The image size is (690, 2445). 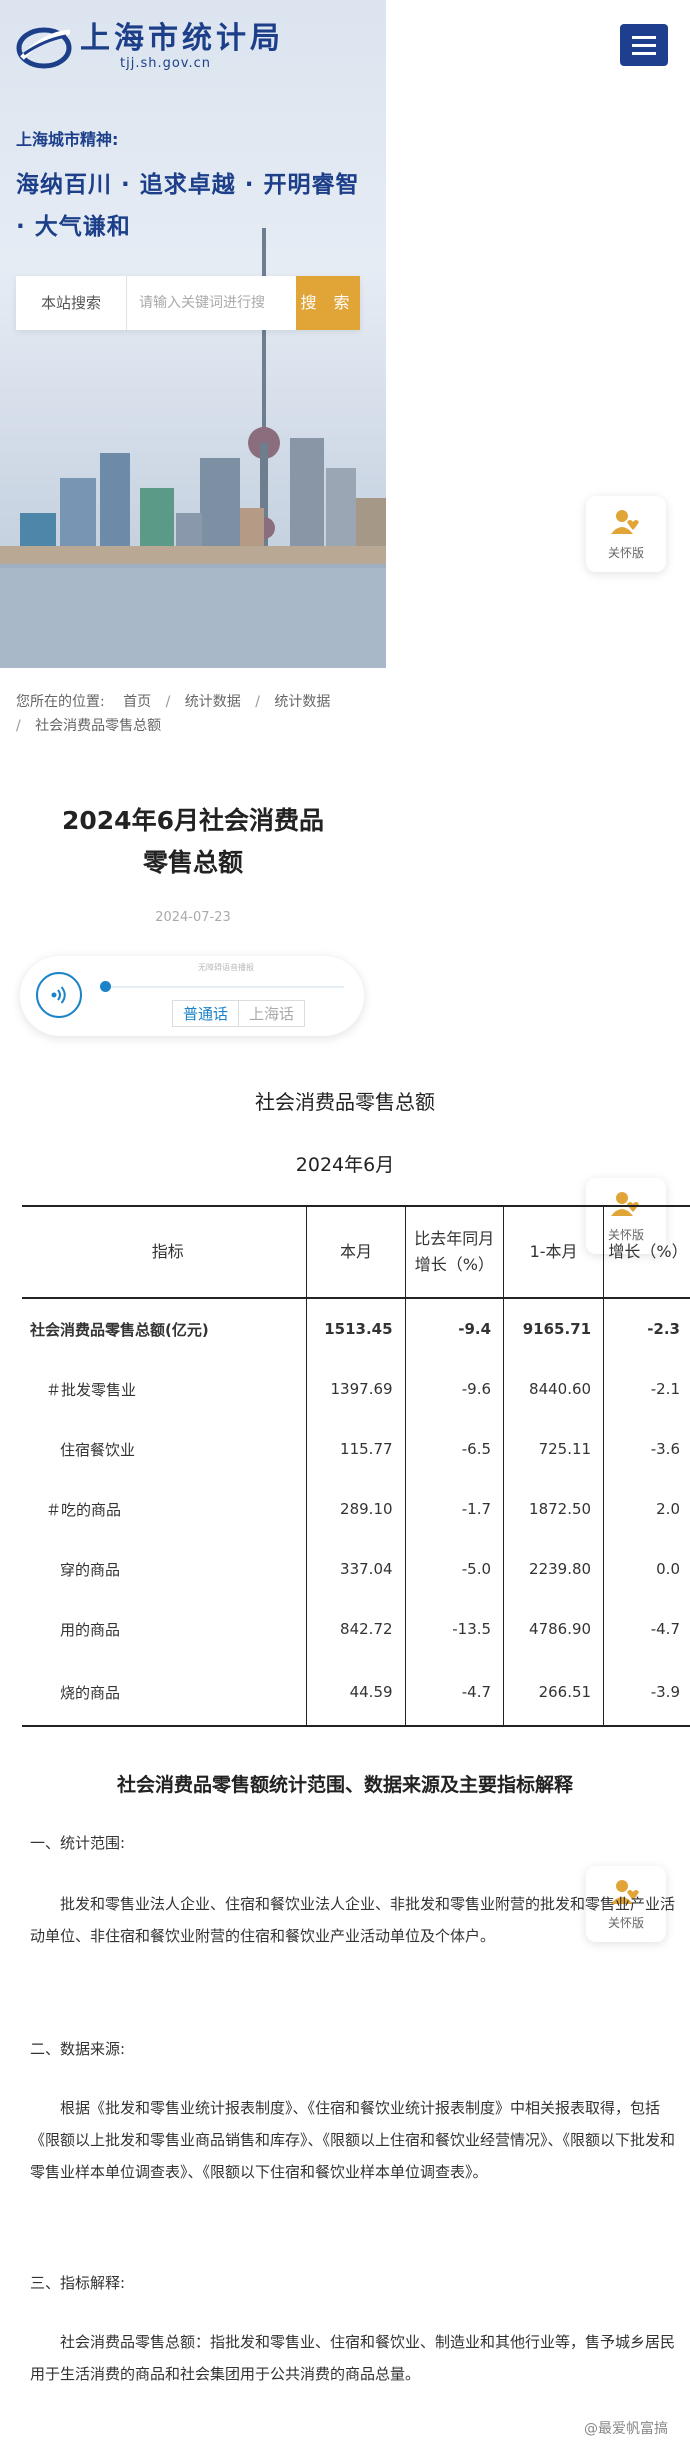 What do you see at coordinates (165, 1252) in the screenshot?
I see `header-indicator: 指标` at bounding box center [165, 1252].